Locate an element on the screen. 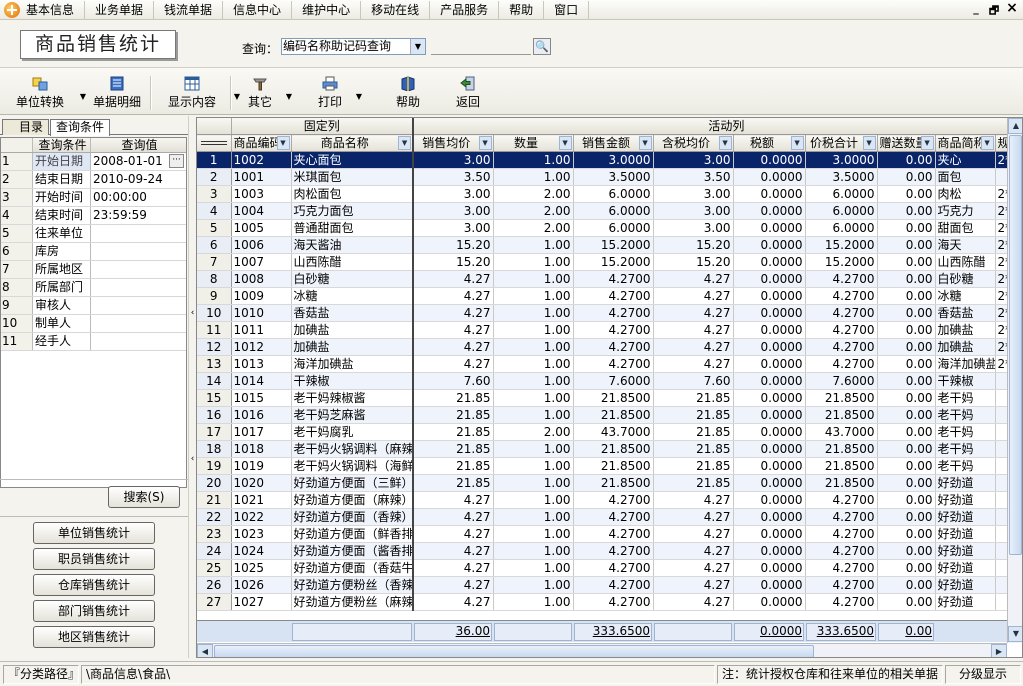  table-cell: 1 is located at coordinates (214, 160).